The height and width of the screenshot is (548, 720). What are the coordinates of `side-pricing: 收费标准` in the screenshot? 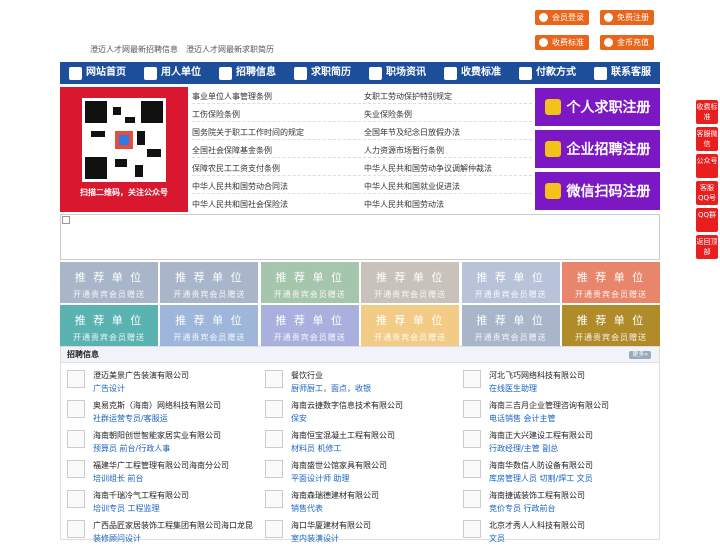 It's located at (707, 112).